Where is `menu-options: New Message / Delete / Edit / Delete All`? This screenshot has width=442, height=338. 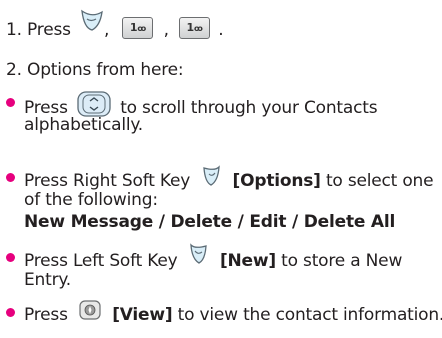 menu-options: New Message / Delete / Edit / Delete All is located at coordinates (210, 222).